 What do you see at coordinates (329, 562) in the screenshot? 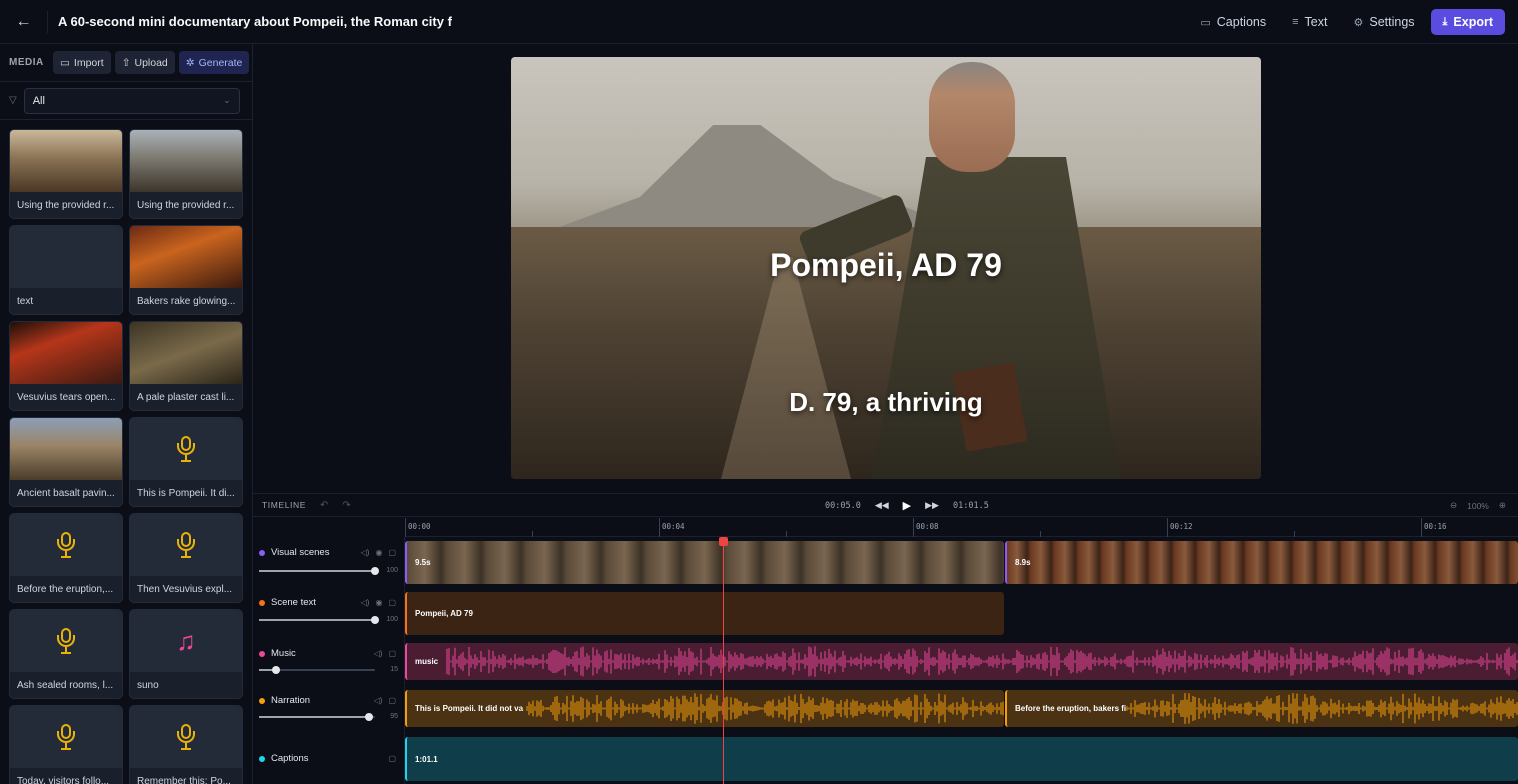
I see `track-header-visual: Visual scenes ◁) ◉ ▢ 100` at bounding box center [329, 562].